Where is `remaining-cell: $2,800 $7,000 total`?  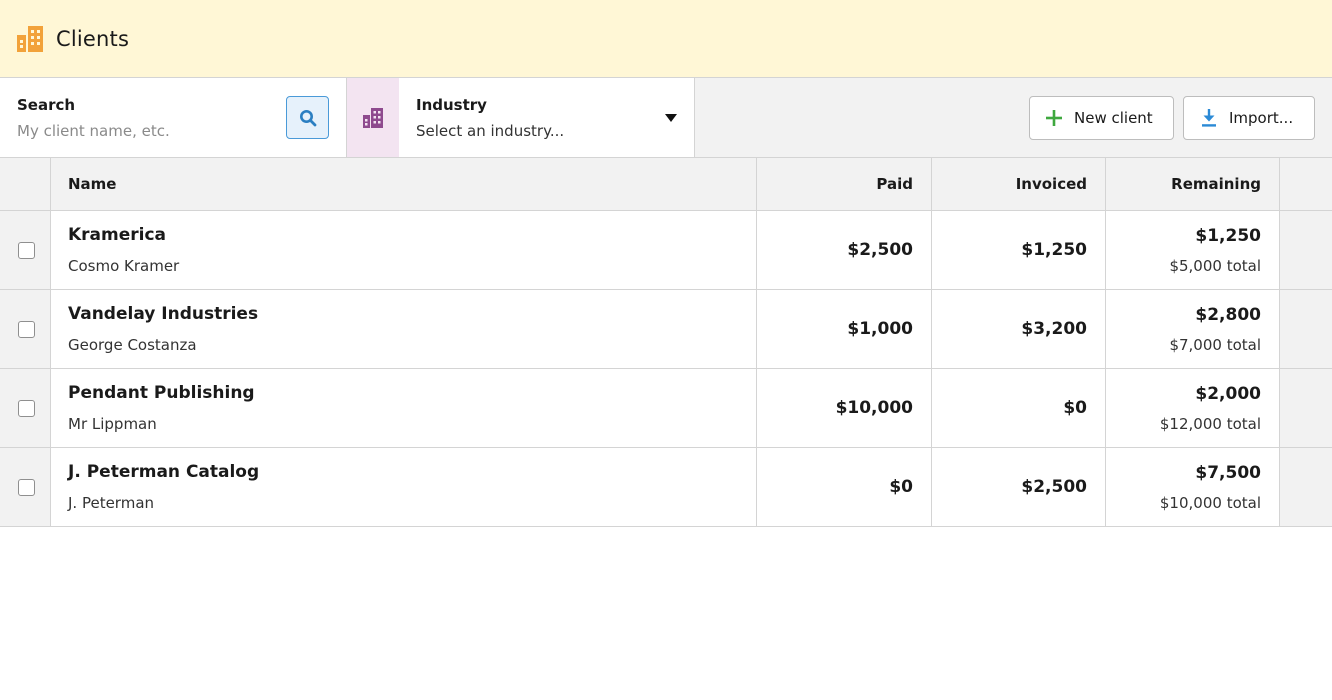
remaining-cell: $2,800 $7,000 total is located at coordinates (1193, 329).